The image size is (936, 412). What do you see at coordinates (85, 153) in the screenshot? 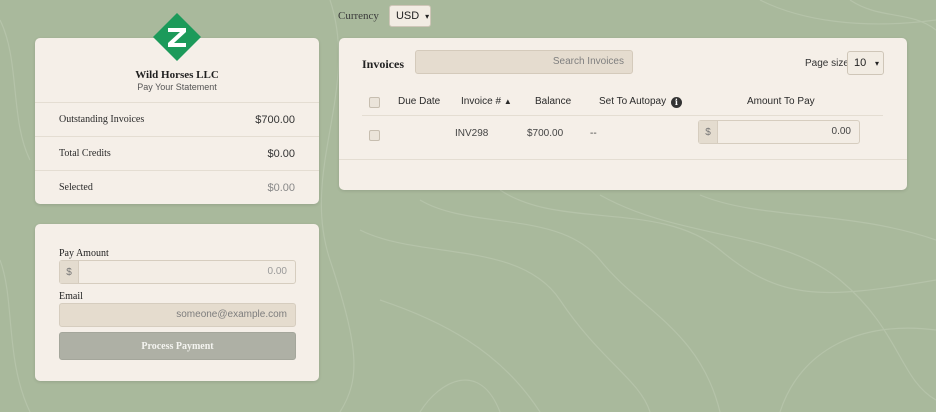
I see `summary-label: Total Credits` at bounding box center [85, 153].